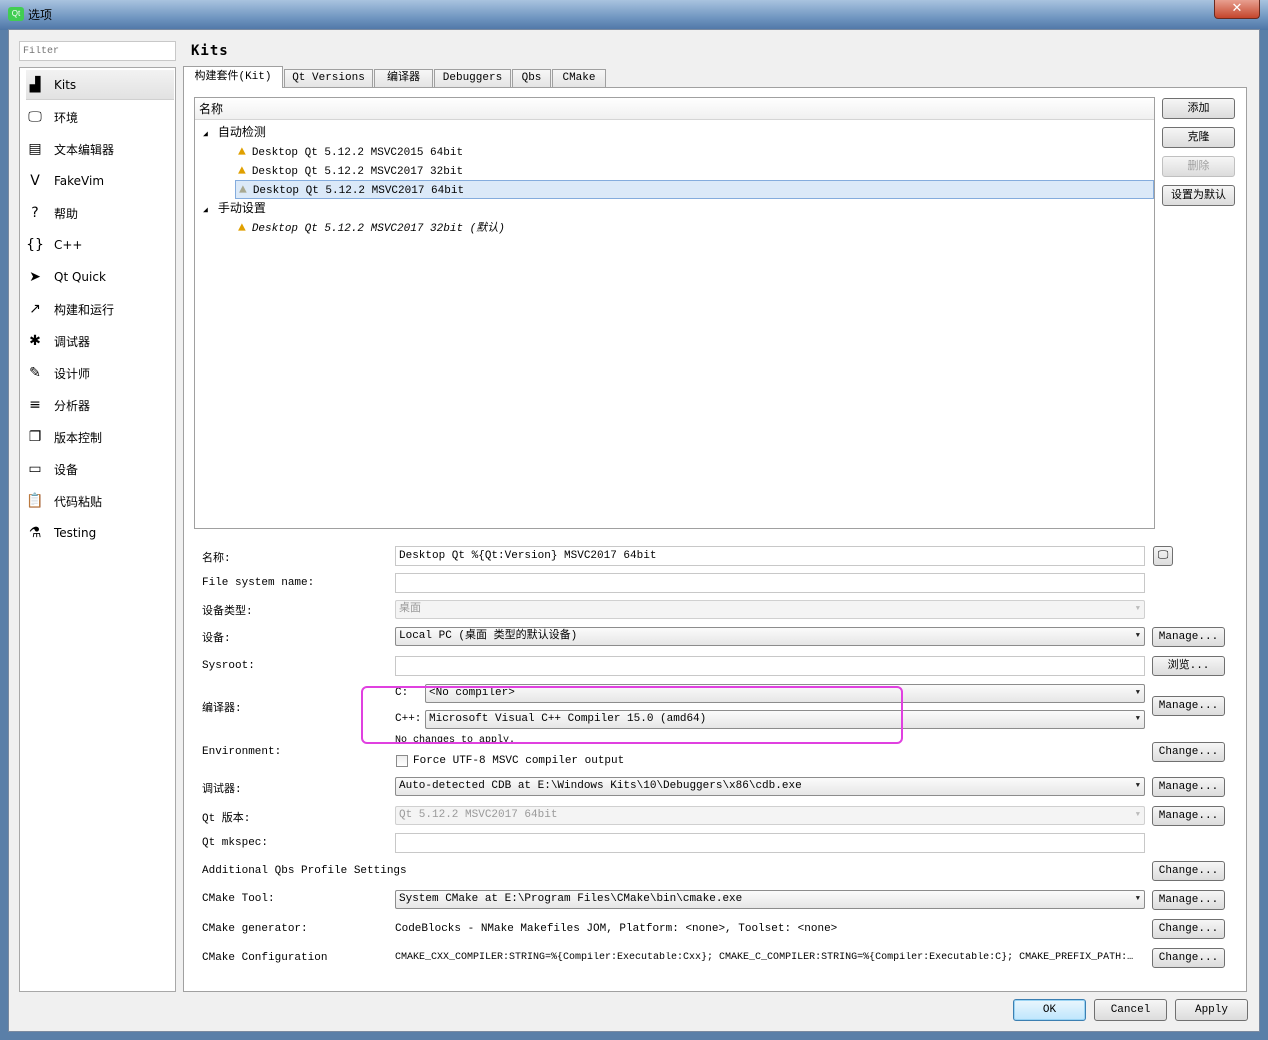 The image size is (1268, 1040). What do you see at coordinates (72, 341) in the screenshot?
I see `sidebar-item-label: 调试器` at bounding box center [72, 341].